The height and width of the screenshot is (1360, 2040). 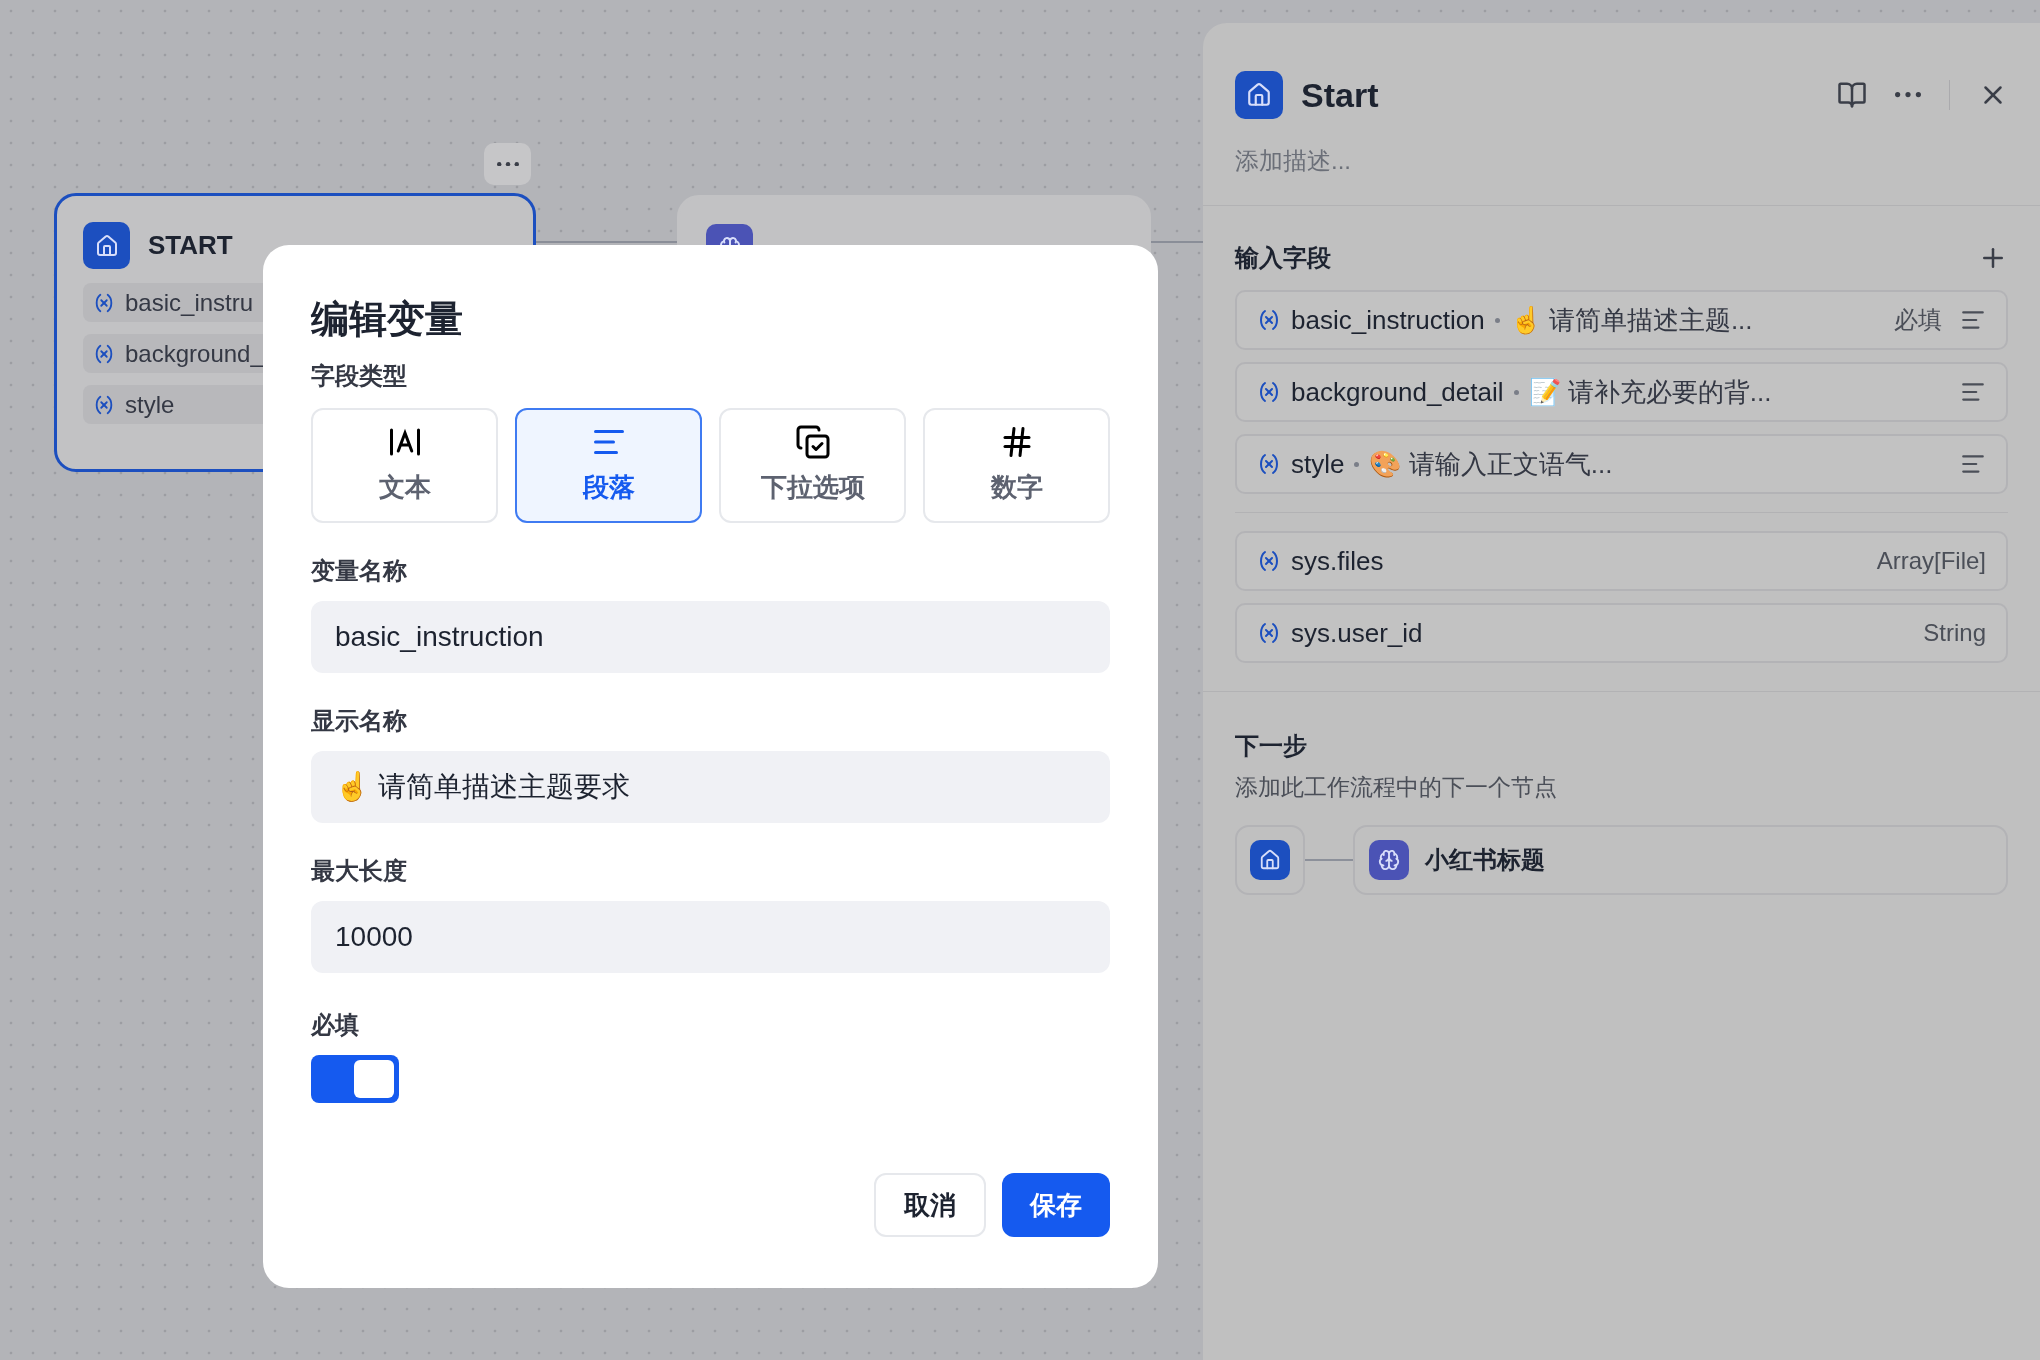 What do you see at coordinates (1397, 392) in the screenshot?
I see `variable-name: background_detail` at bounding box center [1397, 392].